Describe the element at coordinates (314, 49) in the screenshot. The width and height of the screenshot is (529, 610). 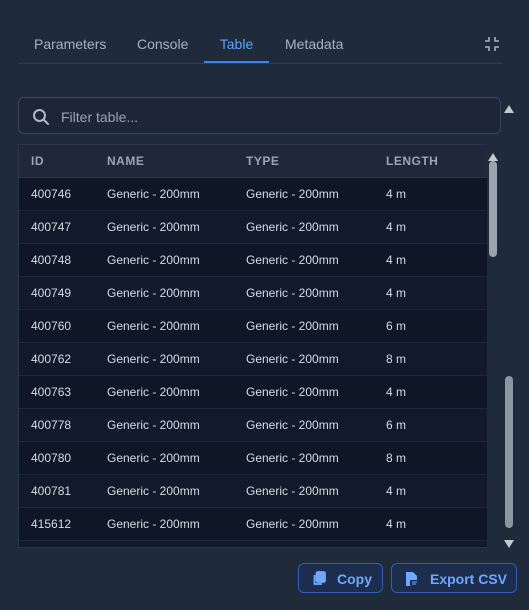
I see `tab-metadata: Metadata` at that location.